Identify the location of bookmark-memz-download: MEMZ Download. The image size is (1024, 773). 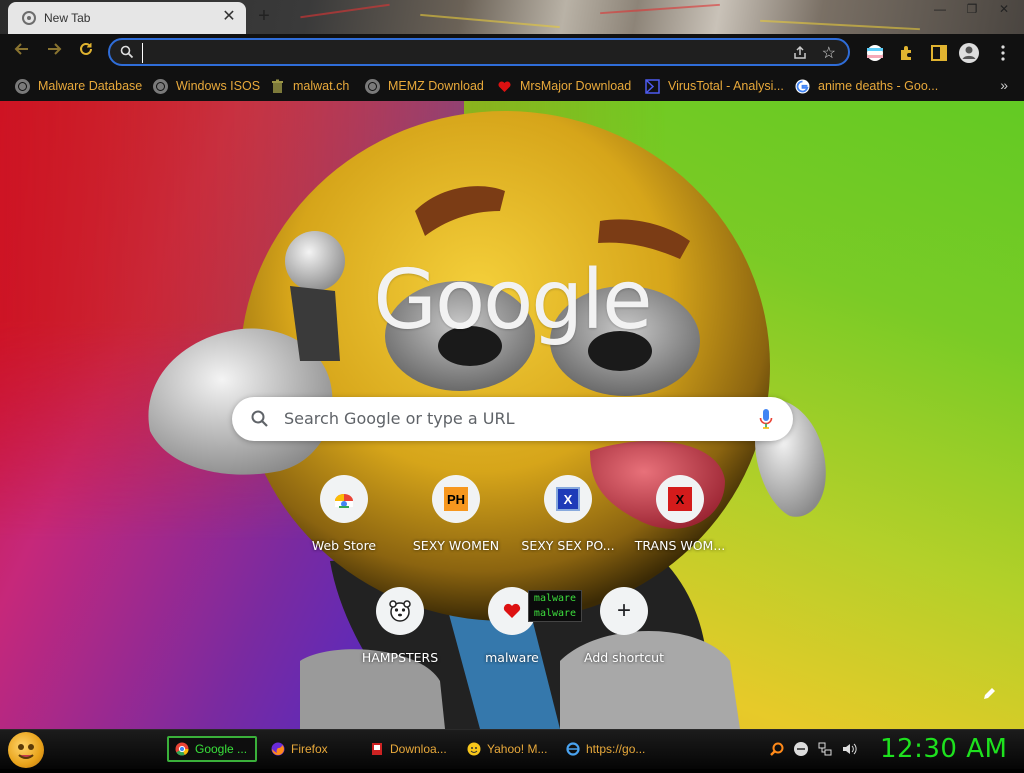
(424, 86).